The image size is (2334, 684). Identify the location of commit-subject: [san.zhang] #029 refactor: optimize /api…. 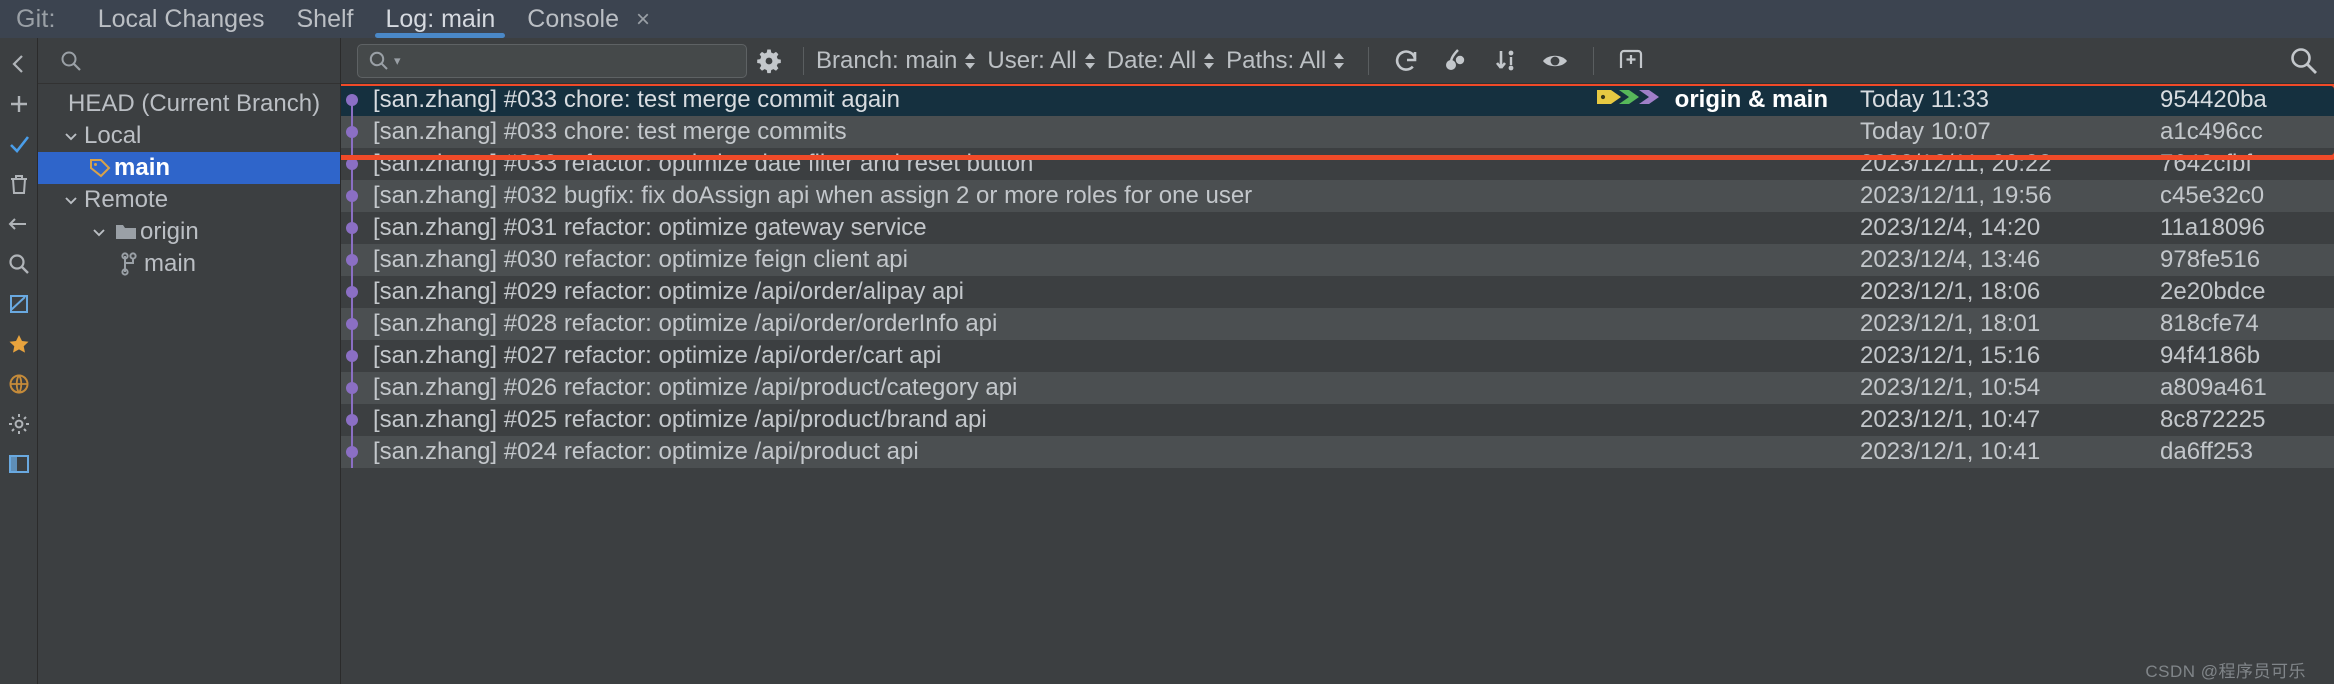
(669, 291).